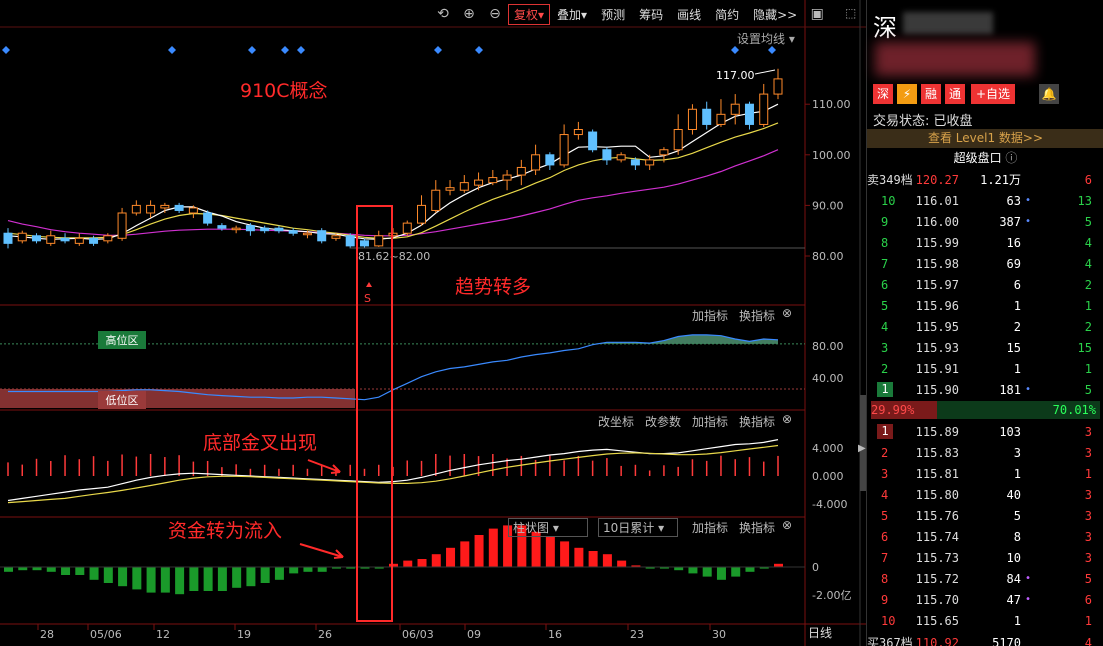 The image size is (1103, 646). What do you see at coordinates (985, 452) in the screenshot?
I see `bid-row: 2 115.83 3 3` at bounding box center [985, 452].